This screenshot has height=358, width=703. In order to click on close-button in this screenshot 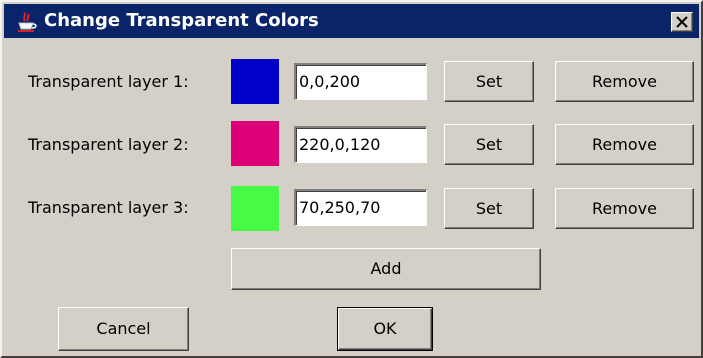, I will do `click(682, 22)`.